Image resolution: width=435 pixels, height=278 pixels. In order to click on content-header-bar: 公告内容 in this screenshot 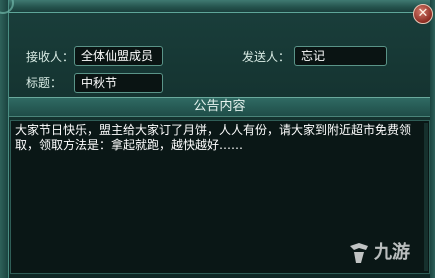, I will do `click(219, 107)`.